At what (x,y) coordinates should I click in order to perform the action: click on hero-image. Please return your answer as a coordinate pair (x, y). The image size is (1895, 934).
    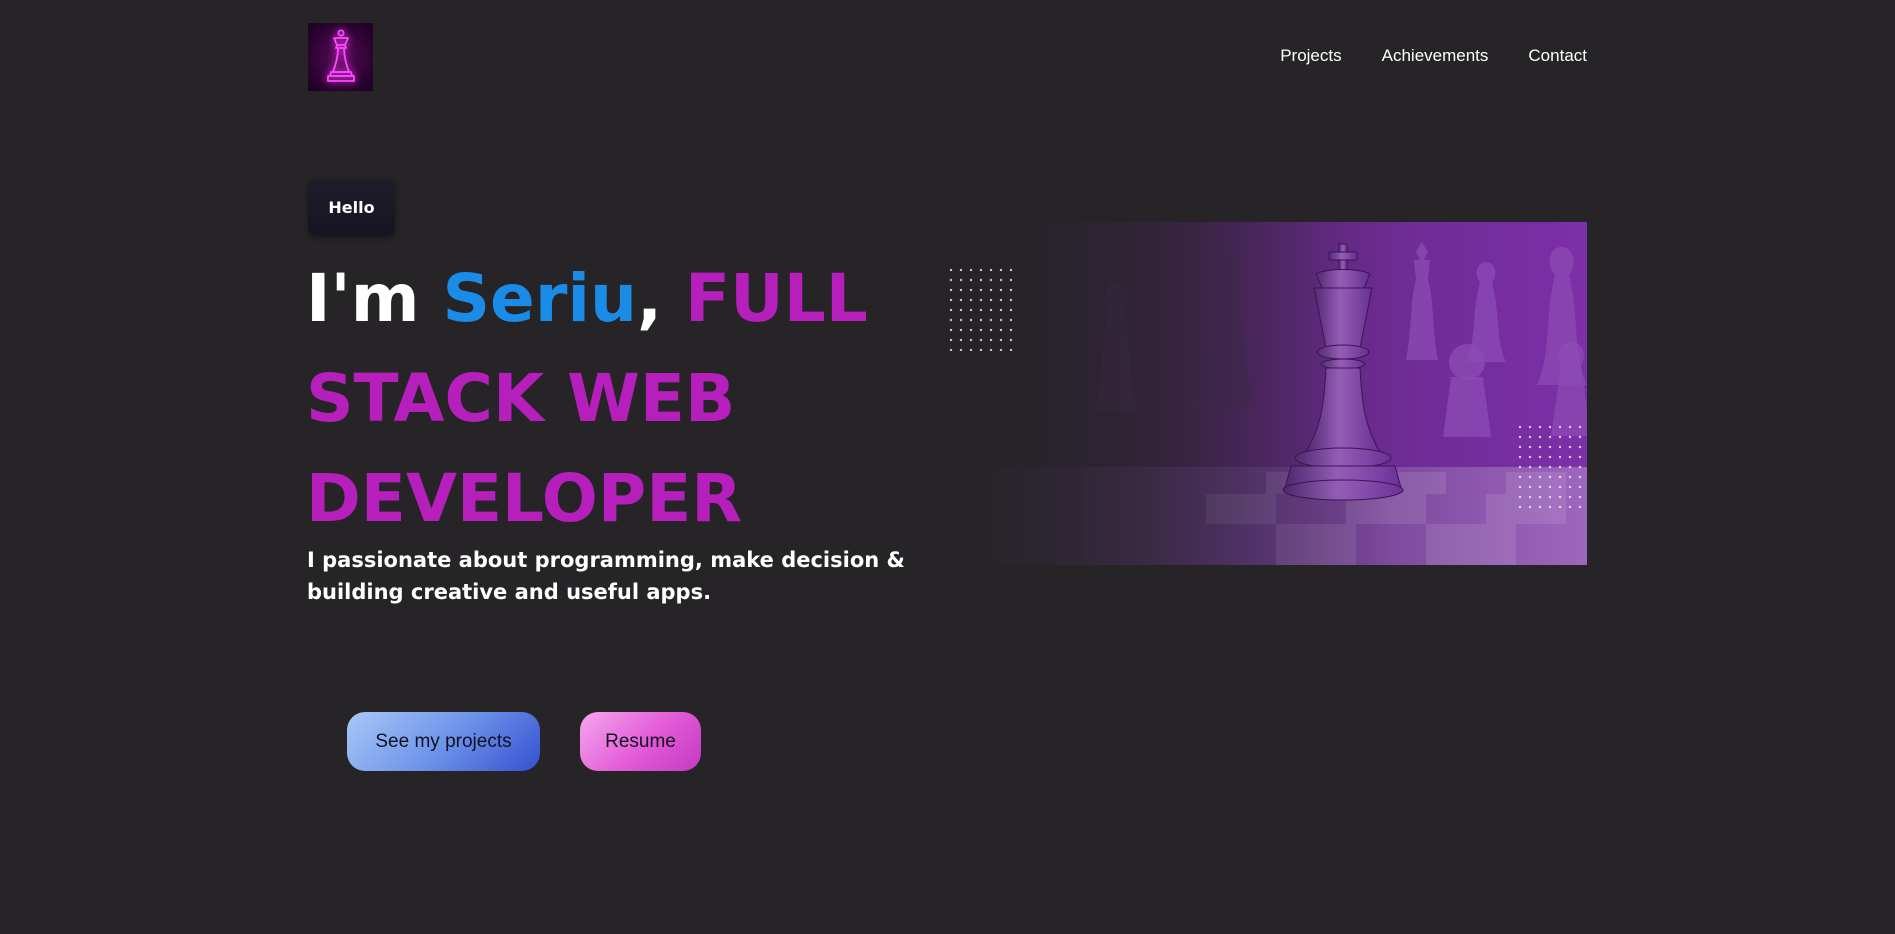
    Looking at the image, I should click on (1266, 393).